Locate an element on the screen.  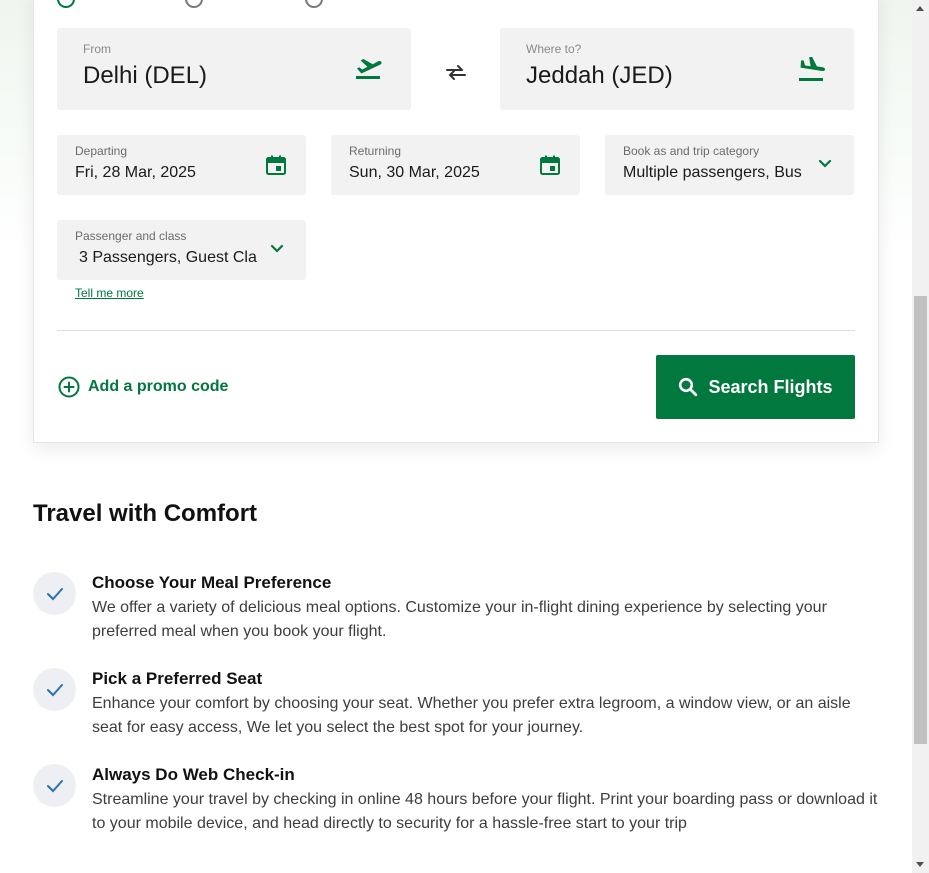
trip-category-label: Book as and trip category is located at coordinates (691, 151).